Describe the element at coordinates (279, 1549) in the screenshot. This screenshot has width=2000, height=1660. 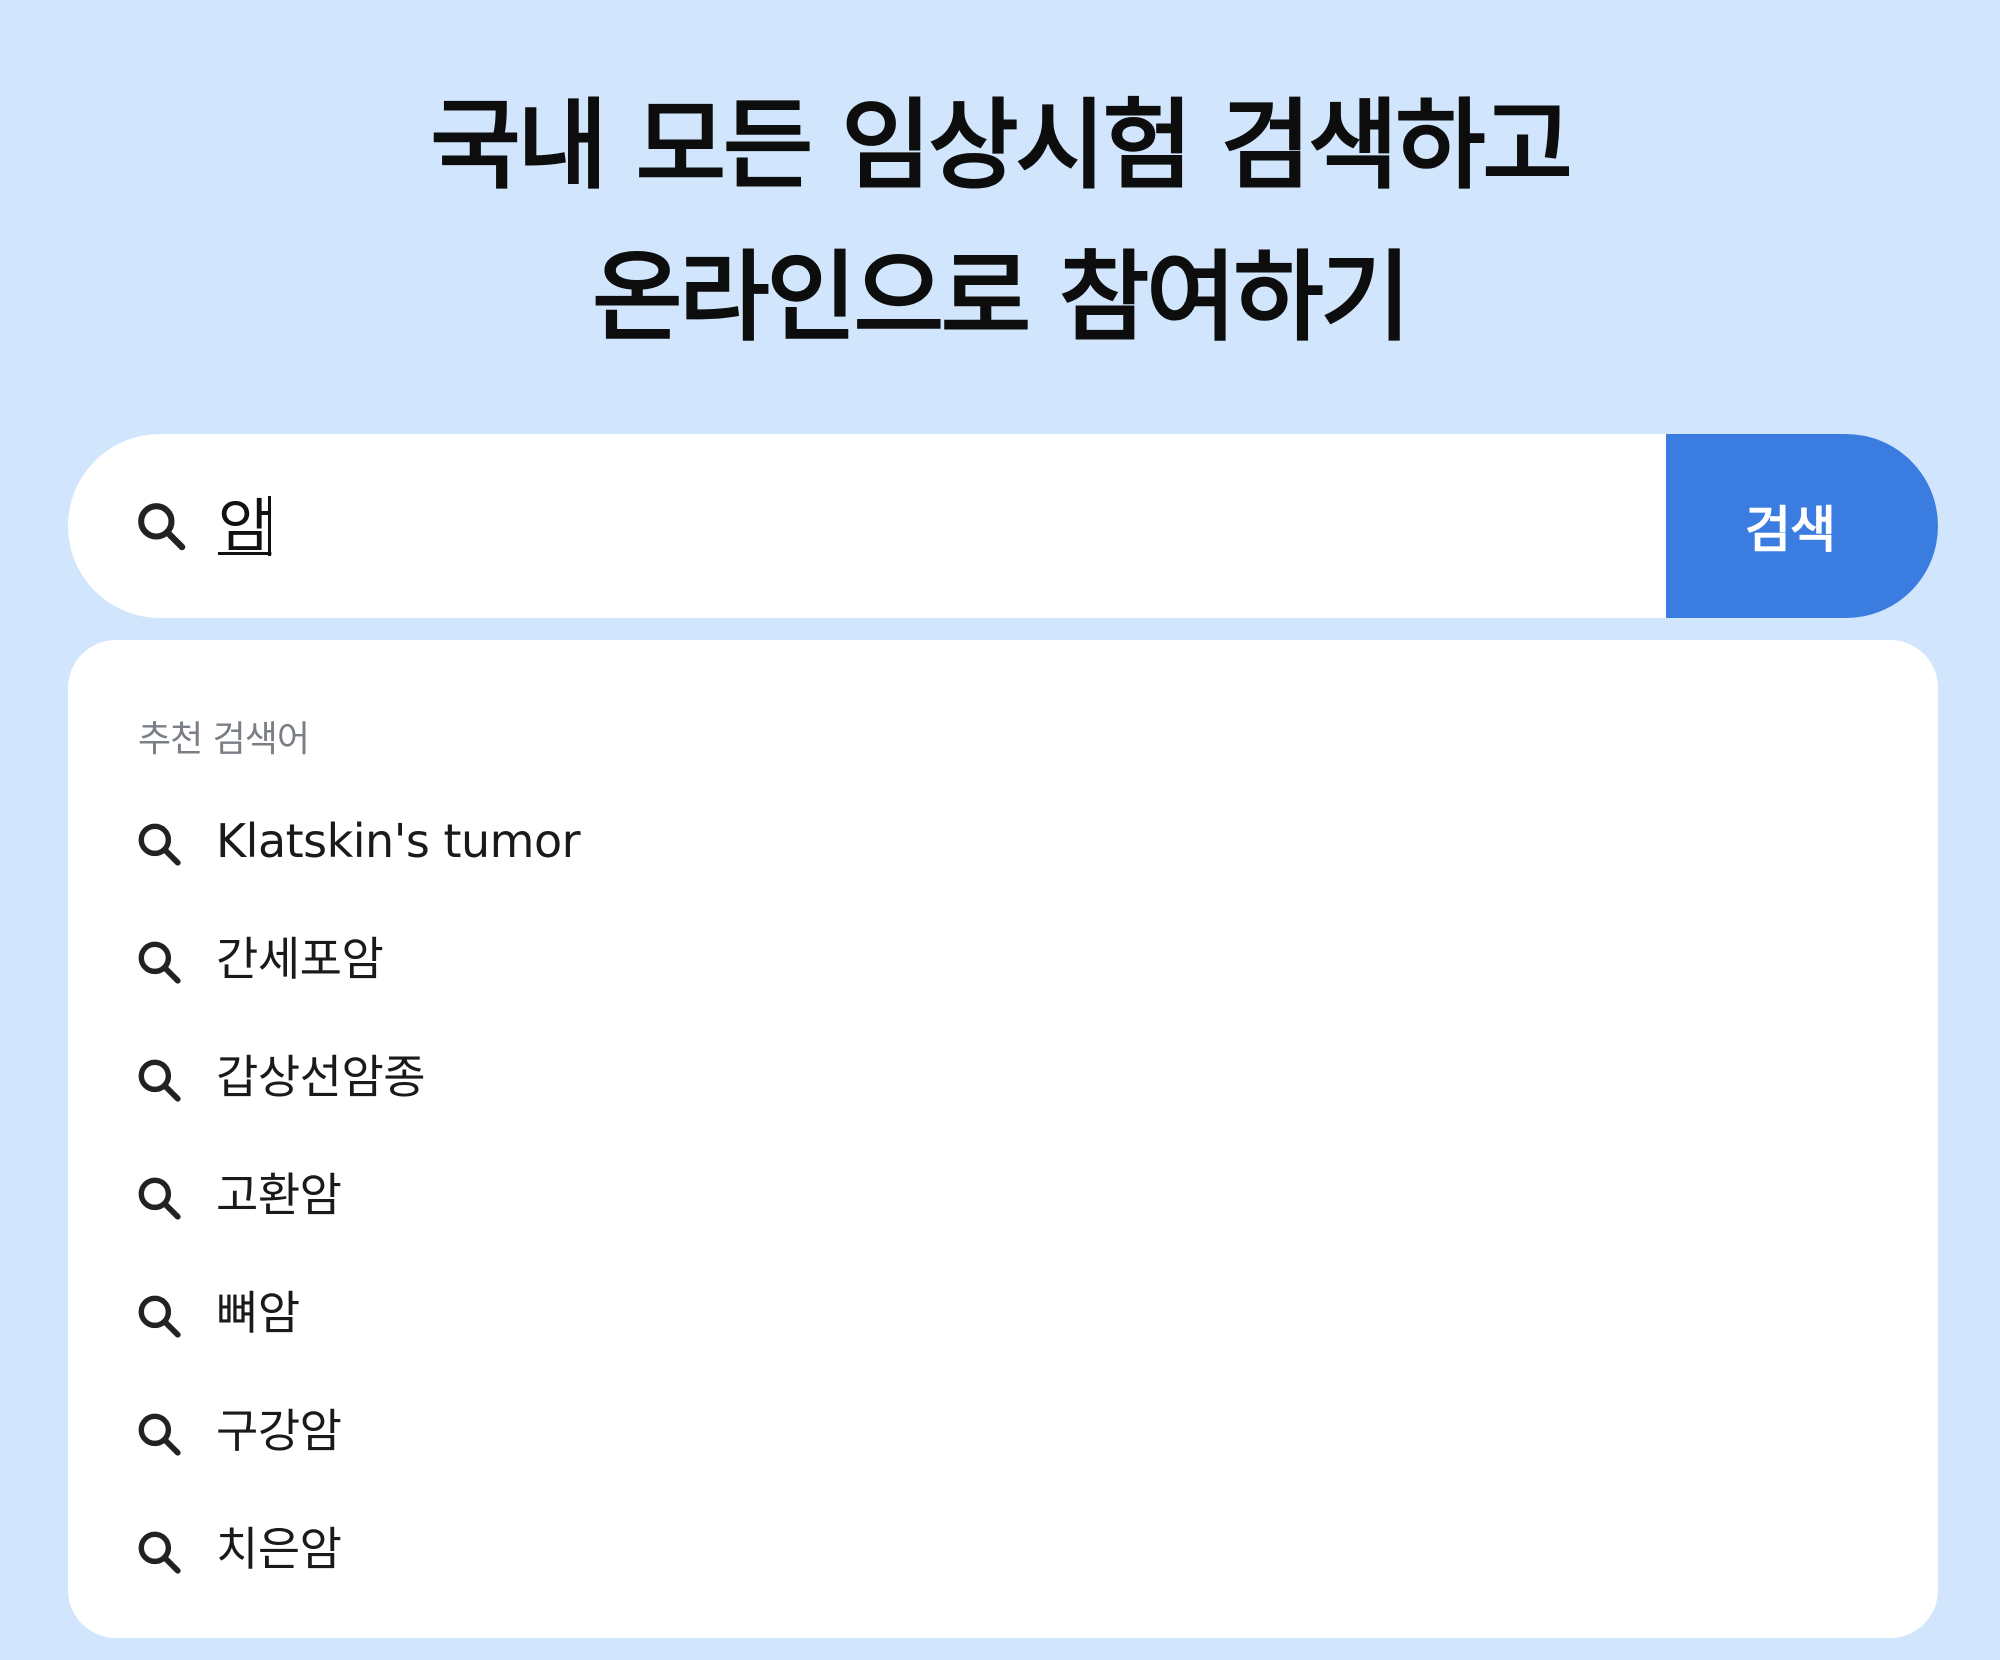
I see `suggestion-label: 치은암` at that location.